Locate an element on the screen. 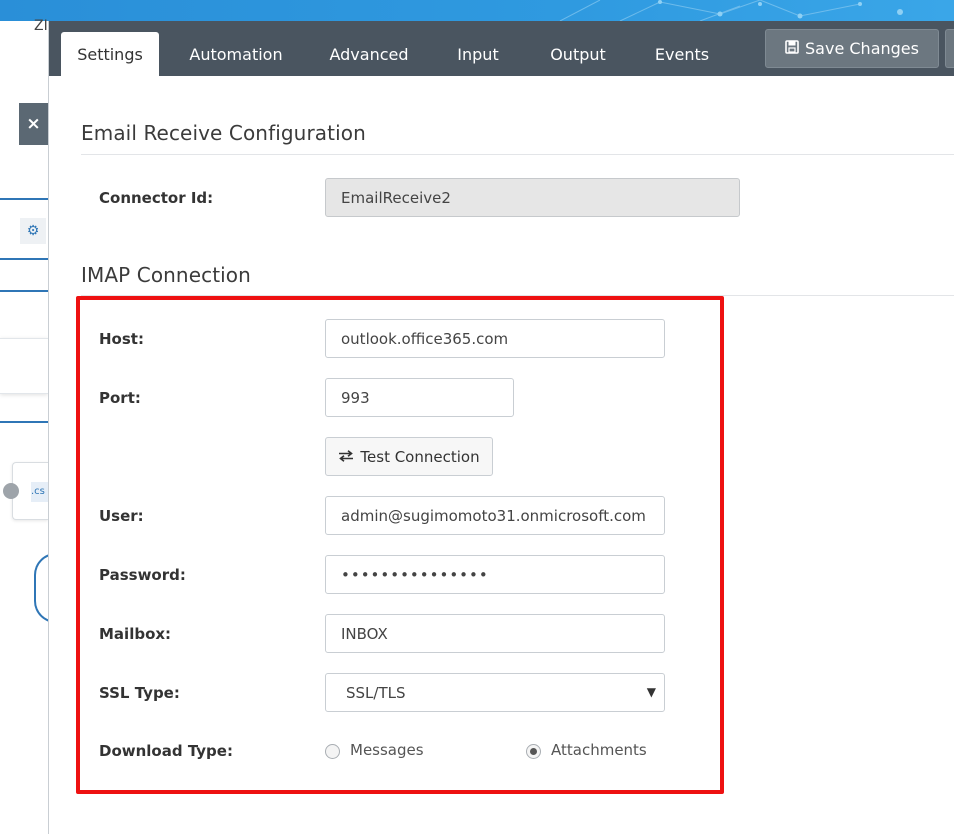  password-input: ••••••••••••••• is located at coordinates (495, 574).